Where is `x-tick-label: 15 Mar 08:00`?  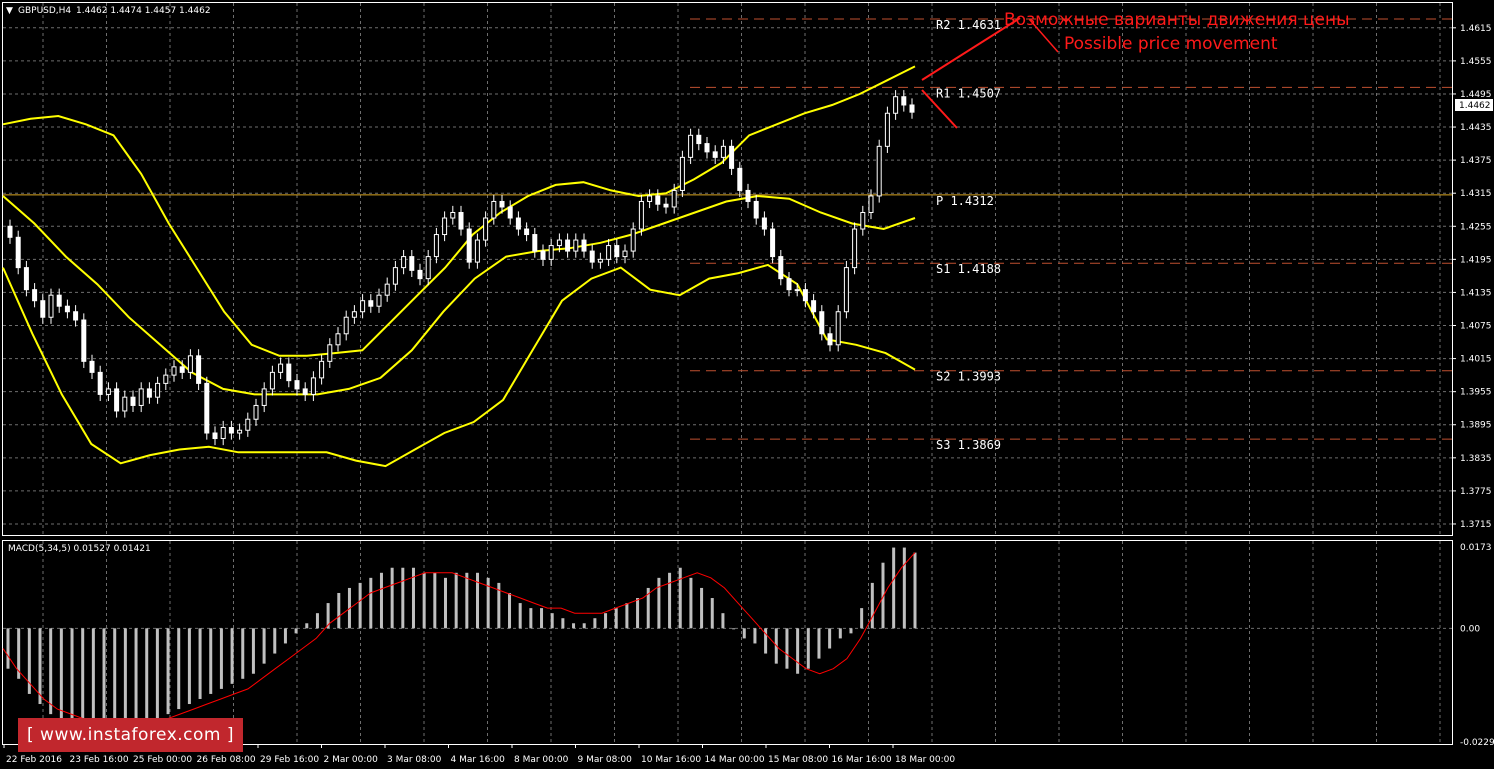
x-tick-label: 15 Mar 08:00 is located at coordinates (798, 760).